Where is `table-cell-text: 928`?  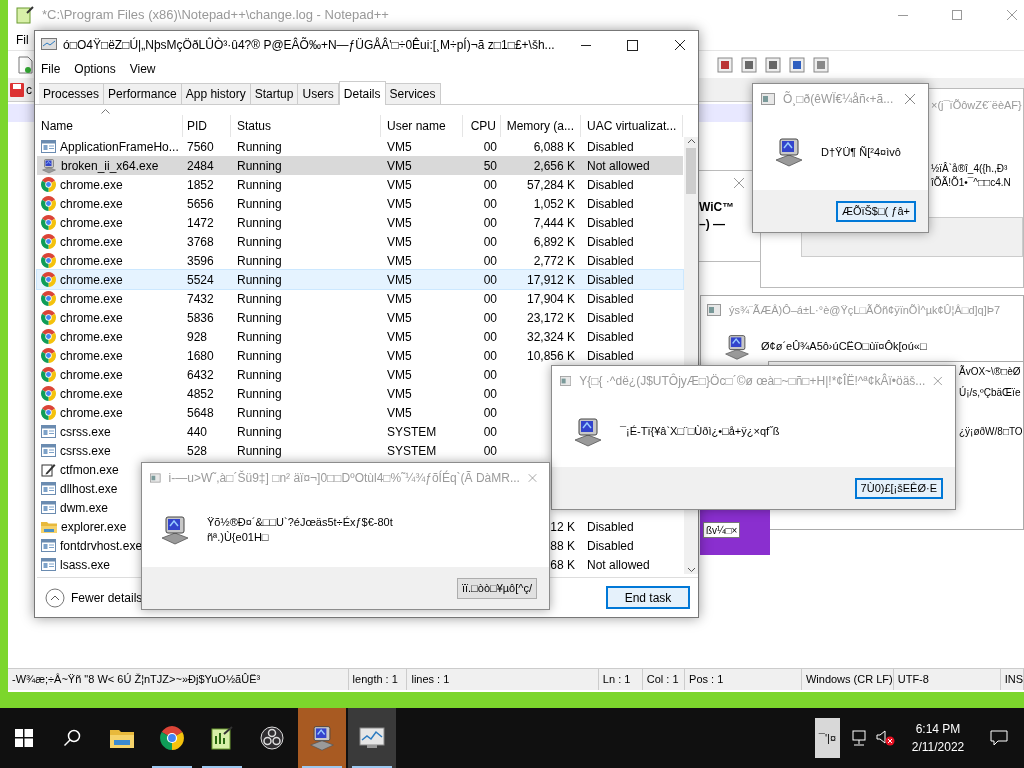
table-cell-text: 928 is located at coordinates (197, 337).